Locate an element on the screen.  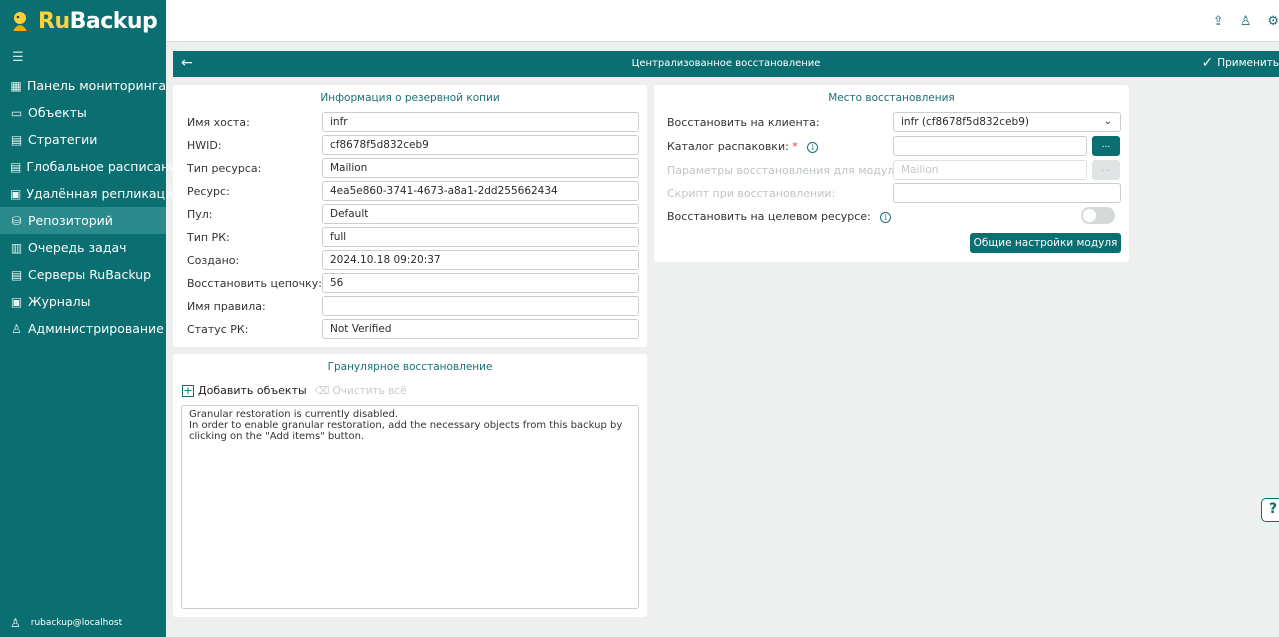
top-icons: ⇪ ♙ ⚙ is located at coordinates (1246, 21).